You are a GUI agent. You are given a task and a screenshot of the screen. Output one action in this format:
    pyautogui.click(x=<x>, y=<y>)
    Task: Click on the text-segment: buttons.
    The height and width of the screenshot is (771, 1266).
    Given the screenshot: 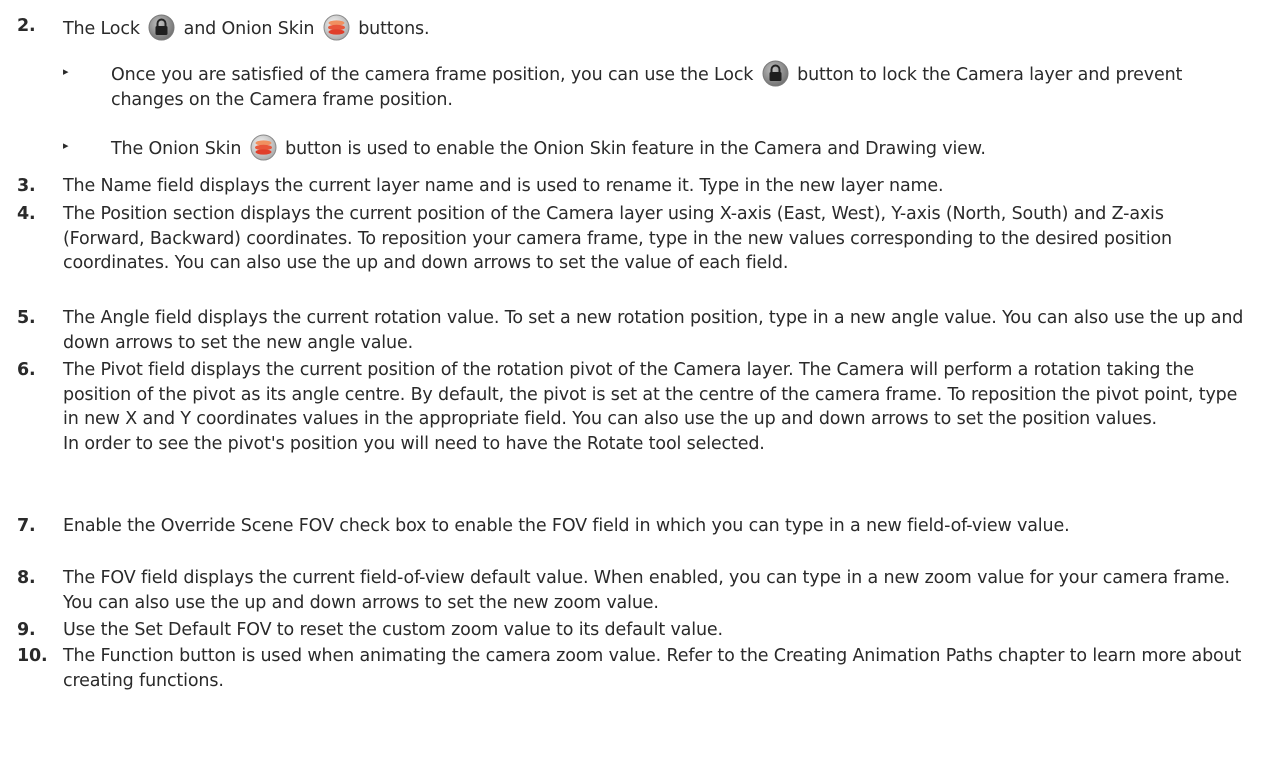 What is the action you would take?
    pyautogui.click(x=394, y=29)
    